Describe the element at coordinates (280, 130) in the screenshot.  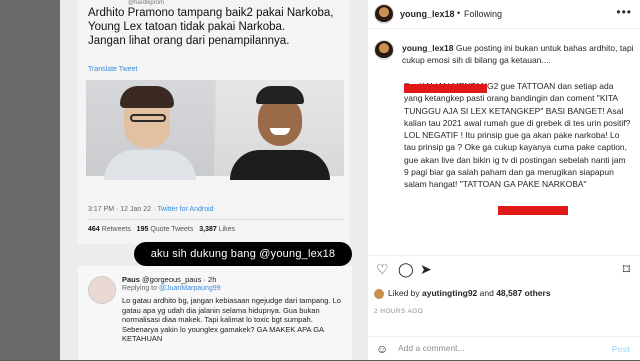
I see `photo-right` at that location.